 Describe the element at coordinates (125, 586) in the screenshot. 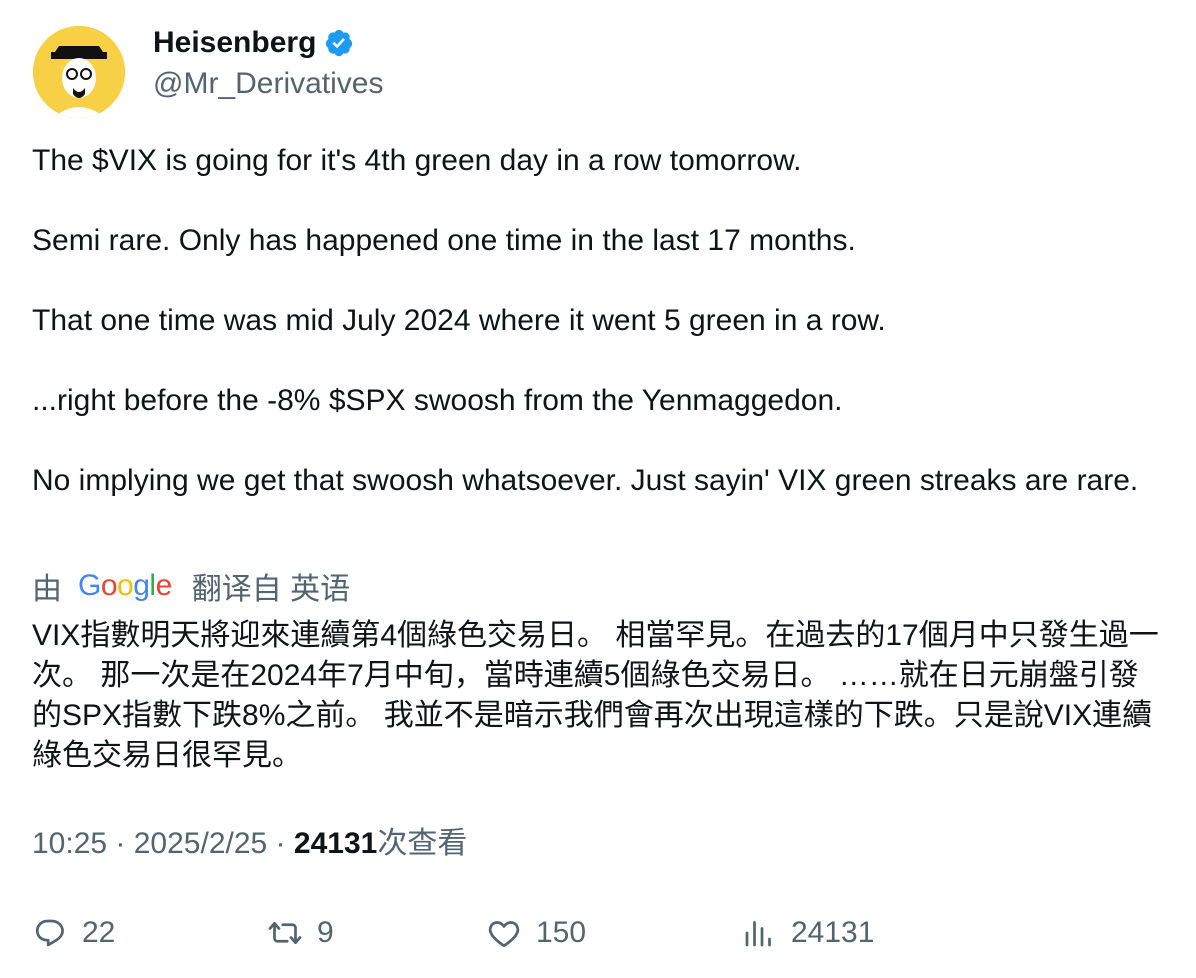

I see `google-logo: Google` at that location.